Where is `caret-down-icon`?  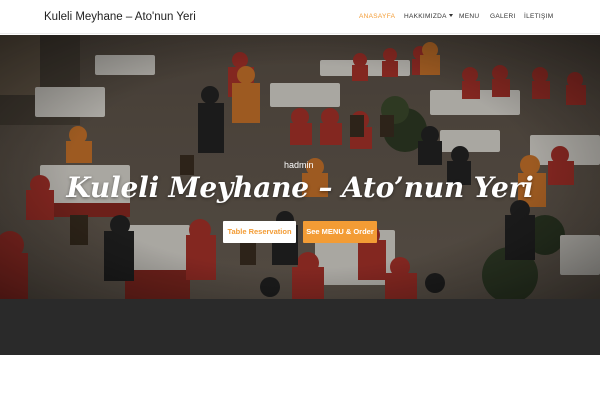 caret-down-icon is located at coordinates (450, 15).